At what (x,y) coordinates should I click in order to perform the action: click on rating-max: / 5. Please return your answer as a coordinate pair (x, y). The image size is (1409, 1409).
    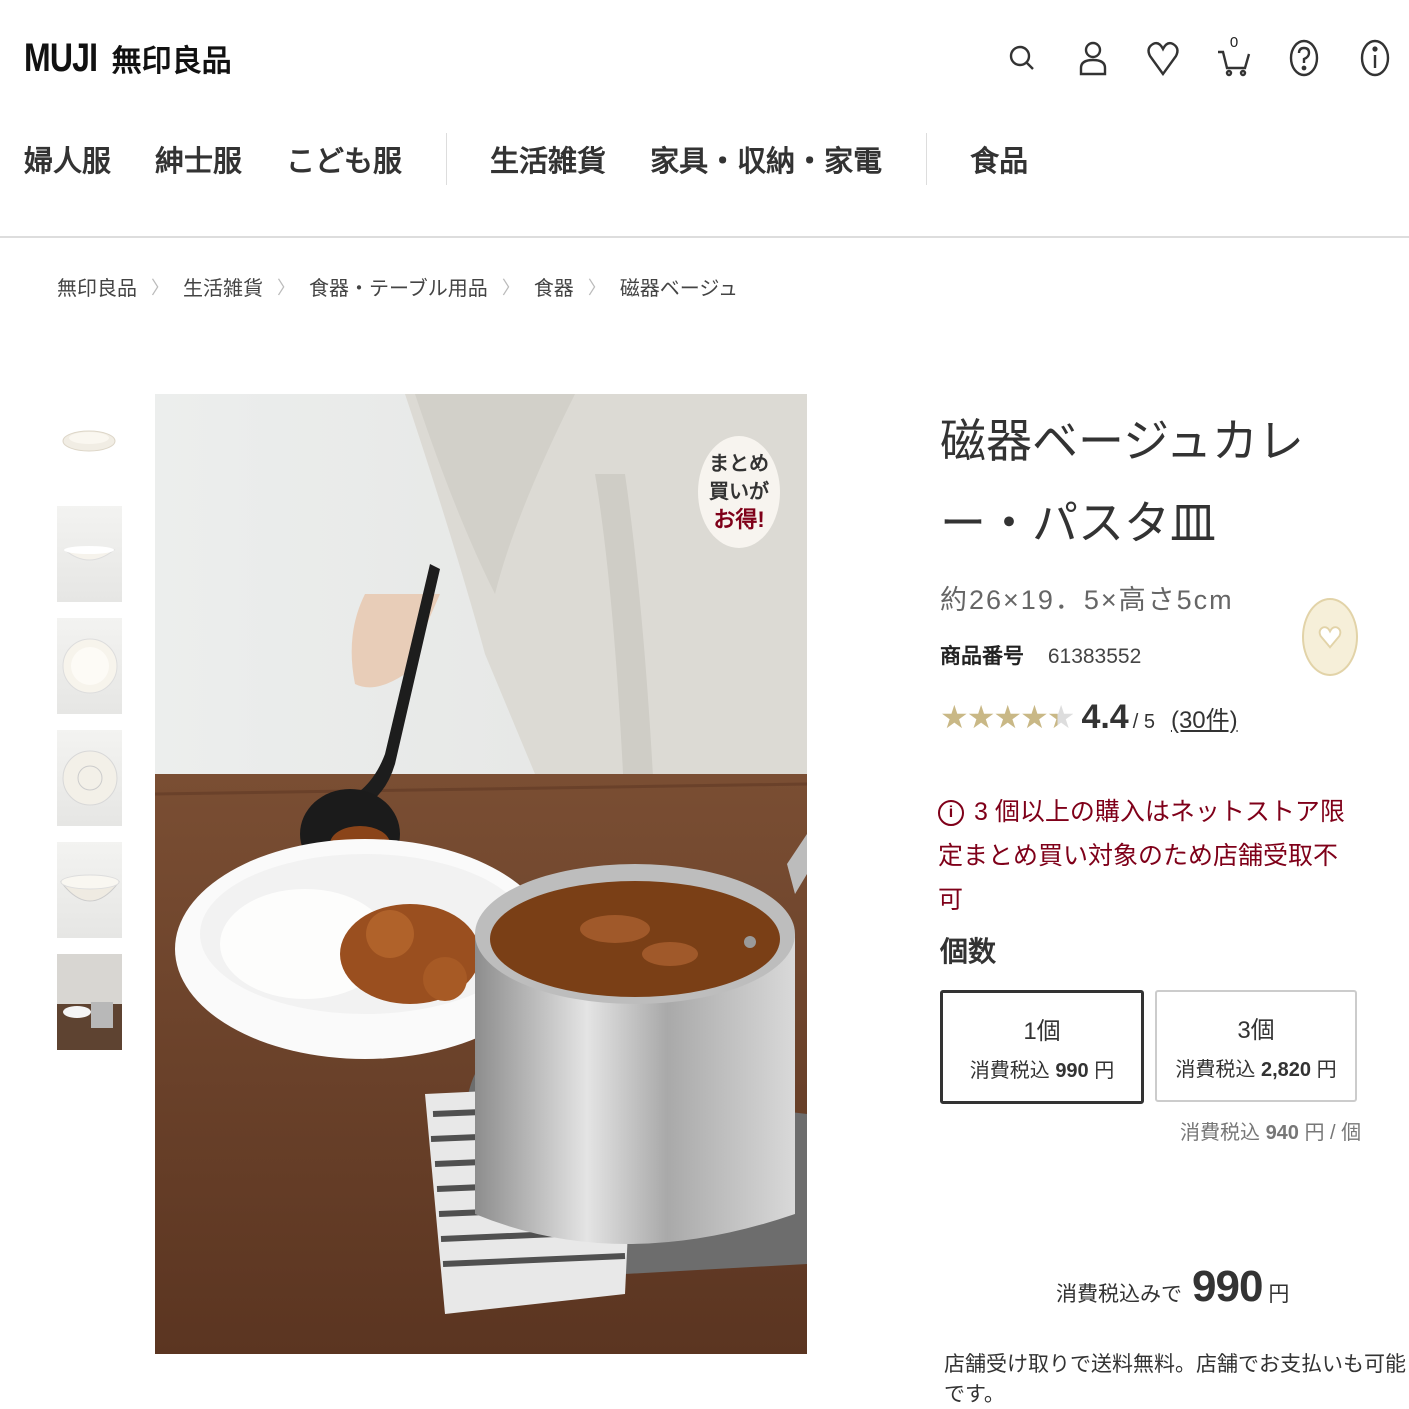
    Looking at the image, I should click on (1143, 722).